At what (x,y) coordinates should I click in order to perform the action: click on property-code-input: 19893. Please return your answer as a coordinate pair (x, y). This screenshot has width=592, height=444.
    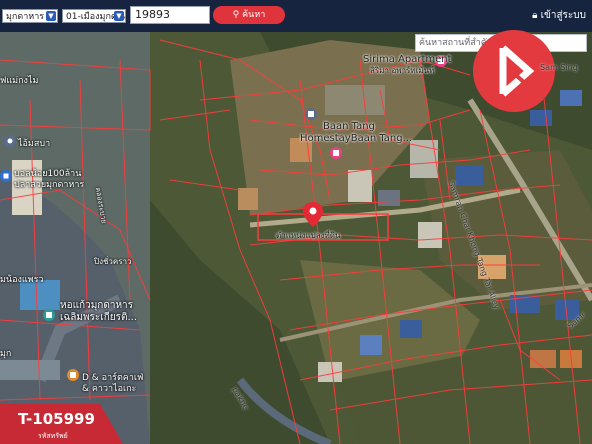
    Looking at the image, I should click on (170, 15).